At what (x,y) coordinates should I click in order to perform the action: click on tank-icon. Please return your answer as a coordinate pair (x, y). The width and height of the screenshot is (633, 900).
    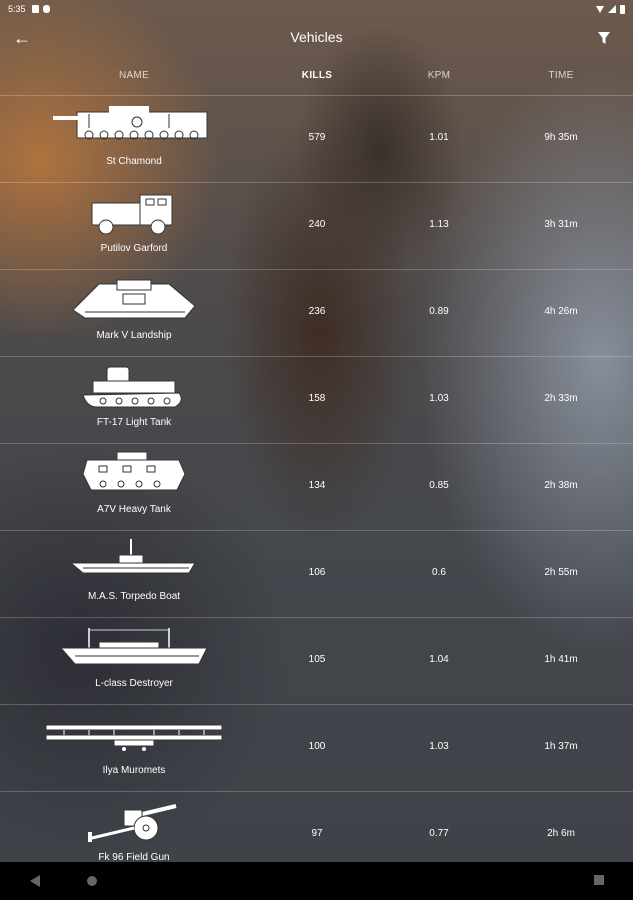
    Looking at the image, I should click on (130, 123).